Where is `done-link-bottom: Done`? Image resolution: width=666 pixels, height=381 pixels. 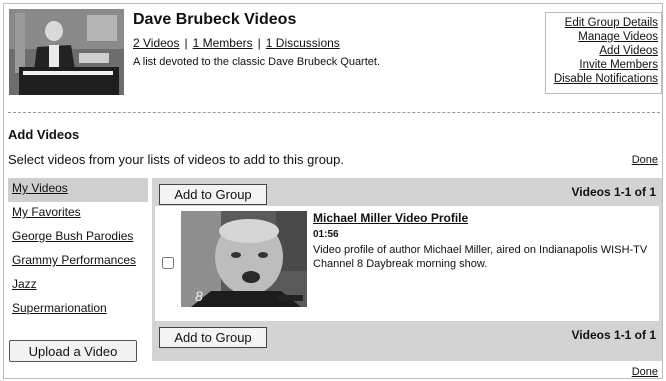 done-link-bottom: Done is located at coordinates (645, 372).